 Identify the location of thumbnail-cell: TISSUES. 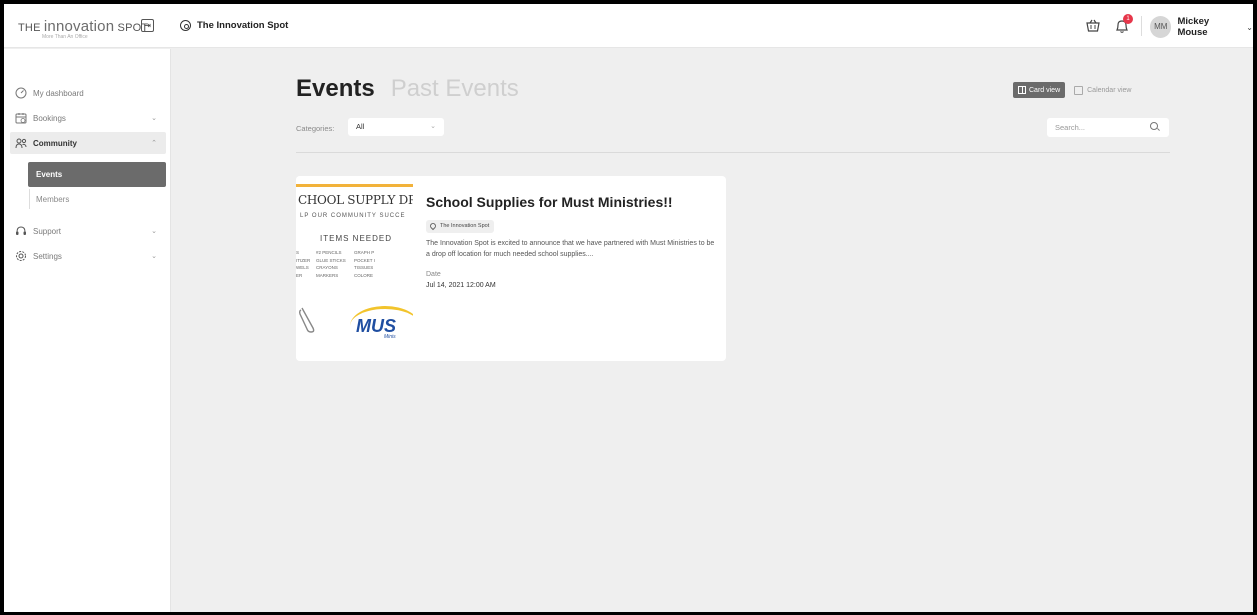
(364, 267).